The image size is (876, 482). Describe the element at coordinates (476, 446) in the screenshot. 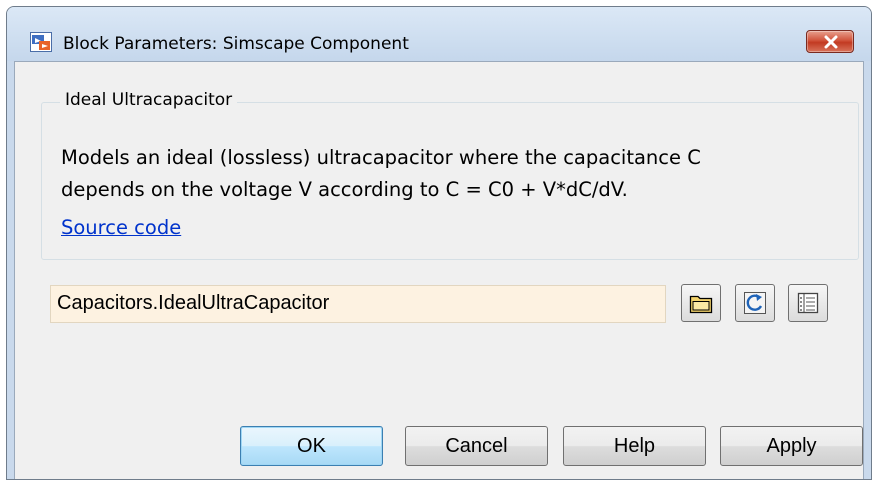

I see `cancel-button: Cancel` at that location.